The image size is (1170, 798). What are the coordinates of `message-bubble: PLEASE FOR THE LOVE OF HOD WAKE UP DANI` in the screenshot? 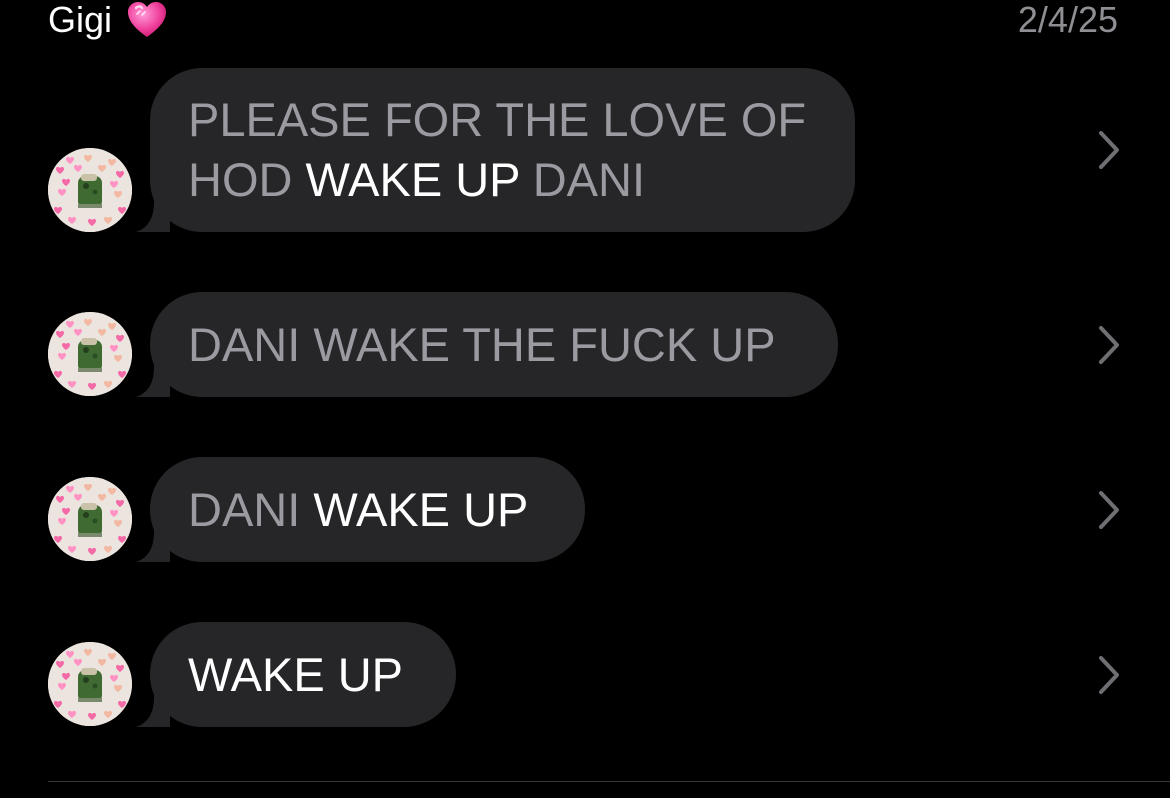 It's located at (502, 150).